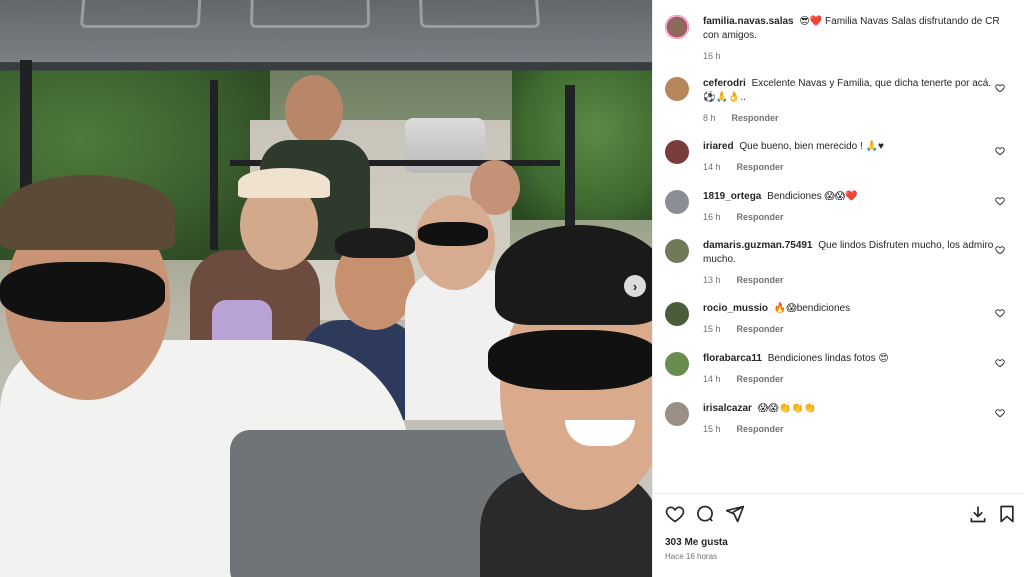  What do you see at coordinates (786, 408) in the screenshot?
I see `comment-text: 😱😱👏👏👏` at bounding box center [786, 408].